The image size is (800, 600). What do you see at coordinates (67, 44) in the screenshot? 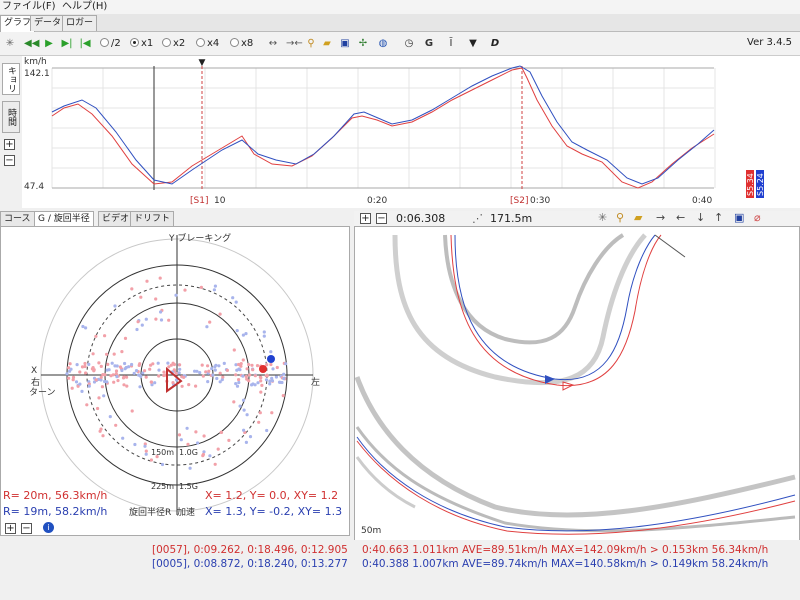
I see `step-forward-icon: ▶|` at bounding box center [67, 44].